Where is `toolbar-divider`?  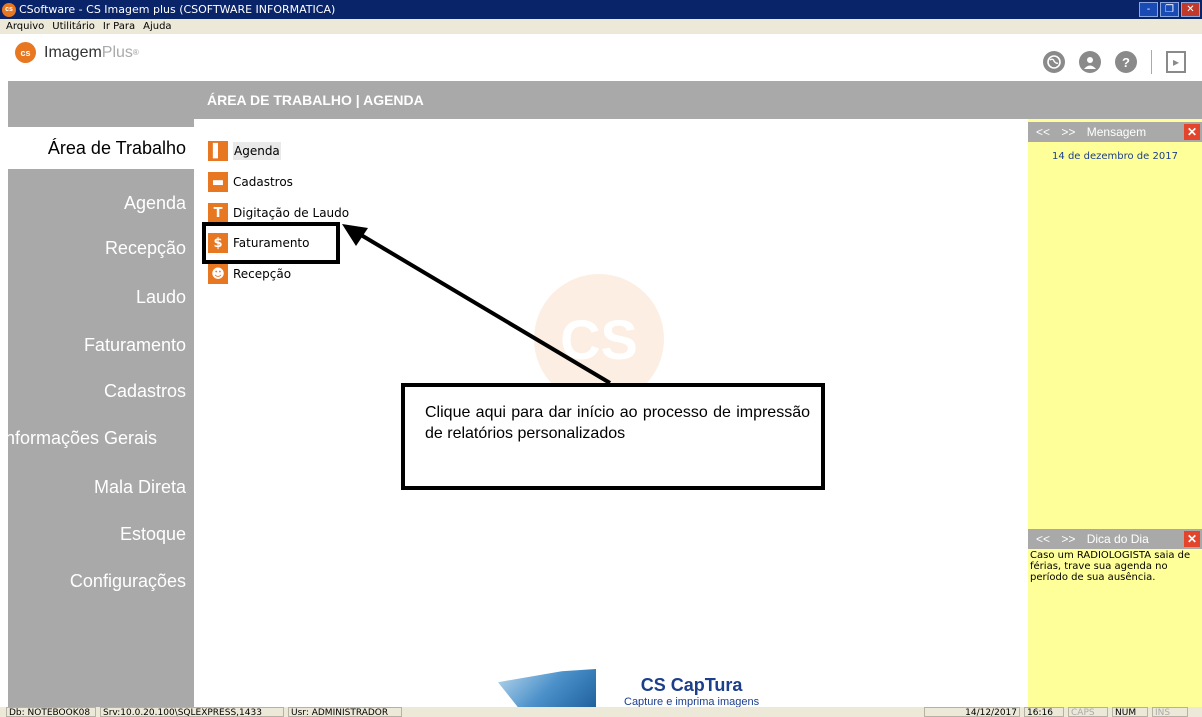
toolbar-divider is located at coordinates (1151, 62).